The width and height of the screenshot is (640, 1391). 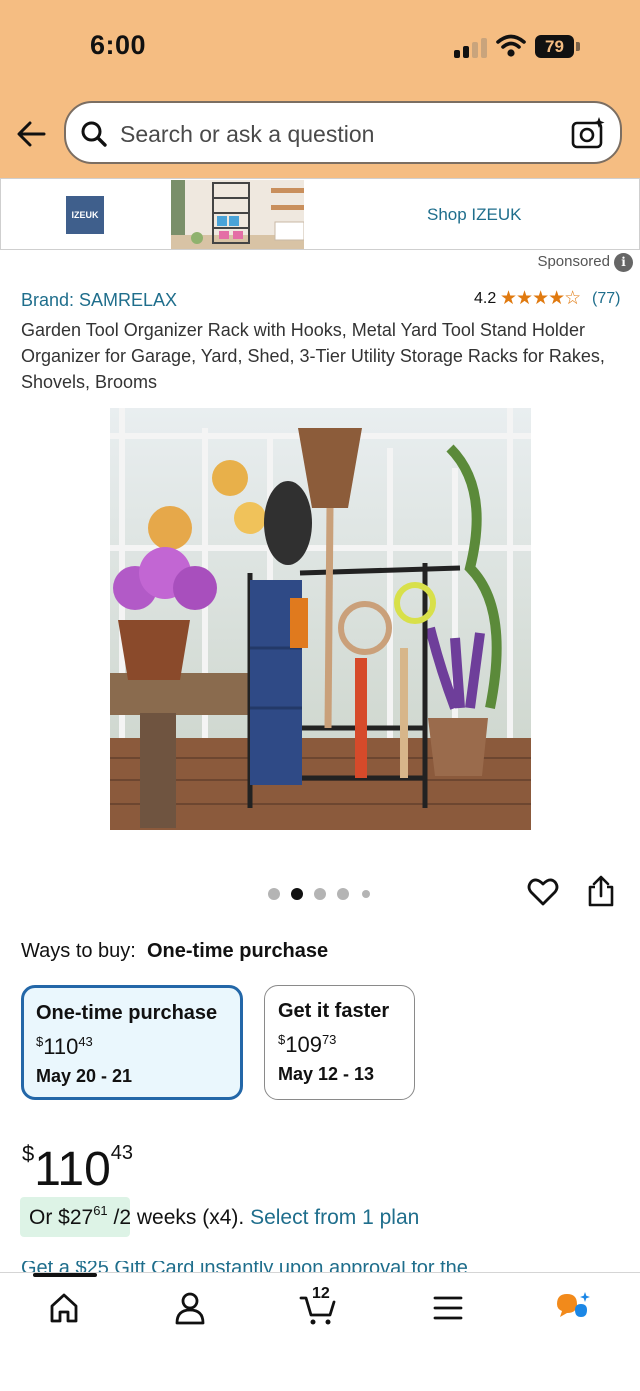 What do you see at coordinates (471, 48) in the screenshot?
I see `cellular-signal-icon` at bounding box center [471, 48].